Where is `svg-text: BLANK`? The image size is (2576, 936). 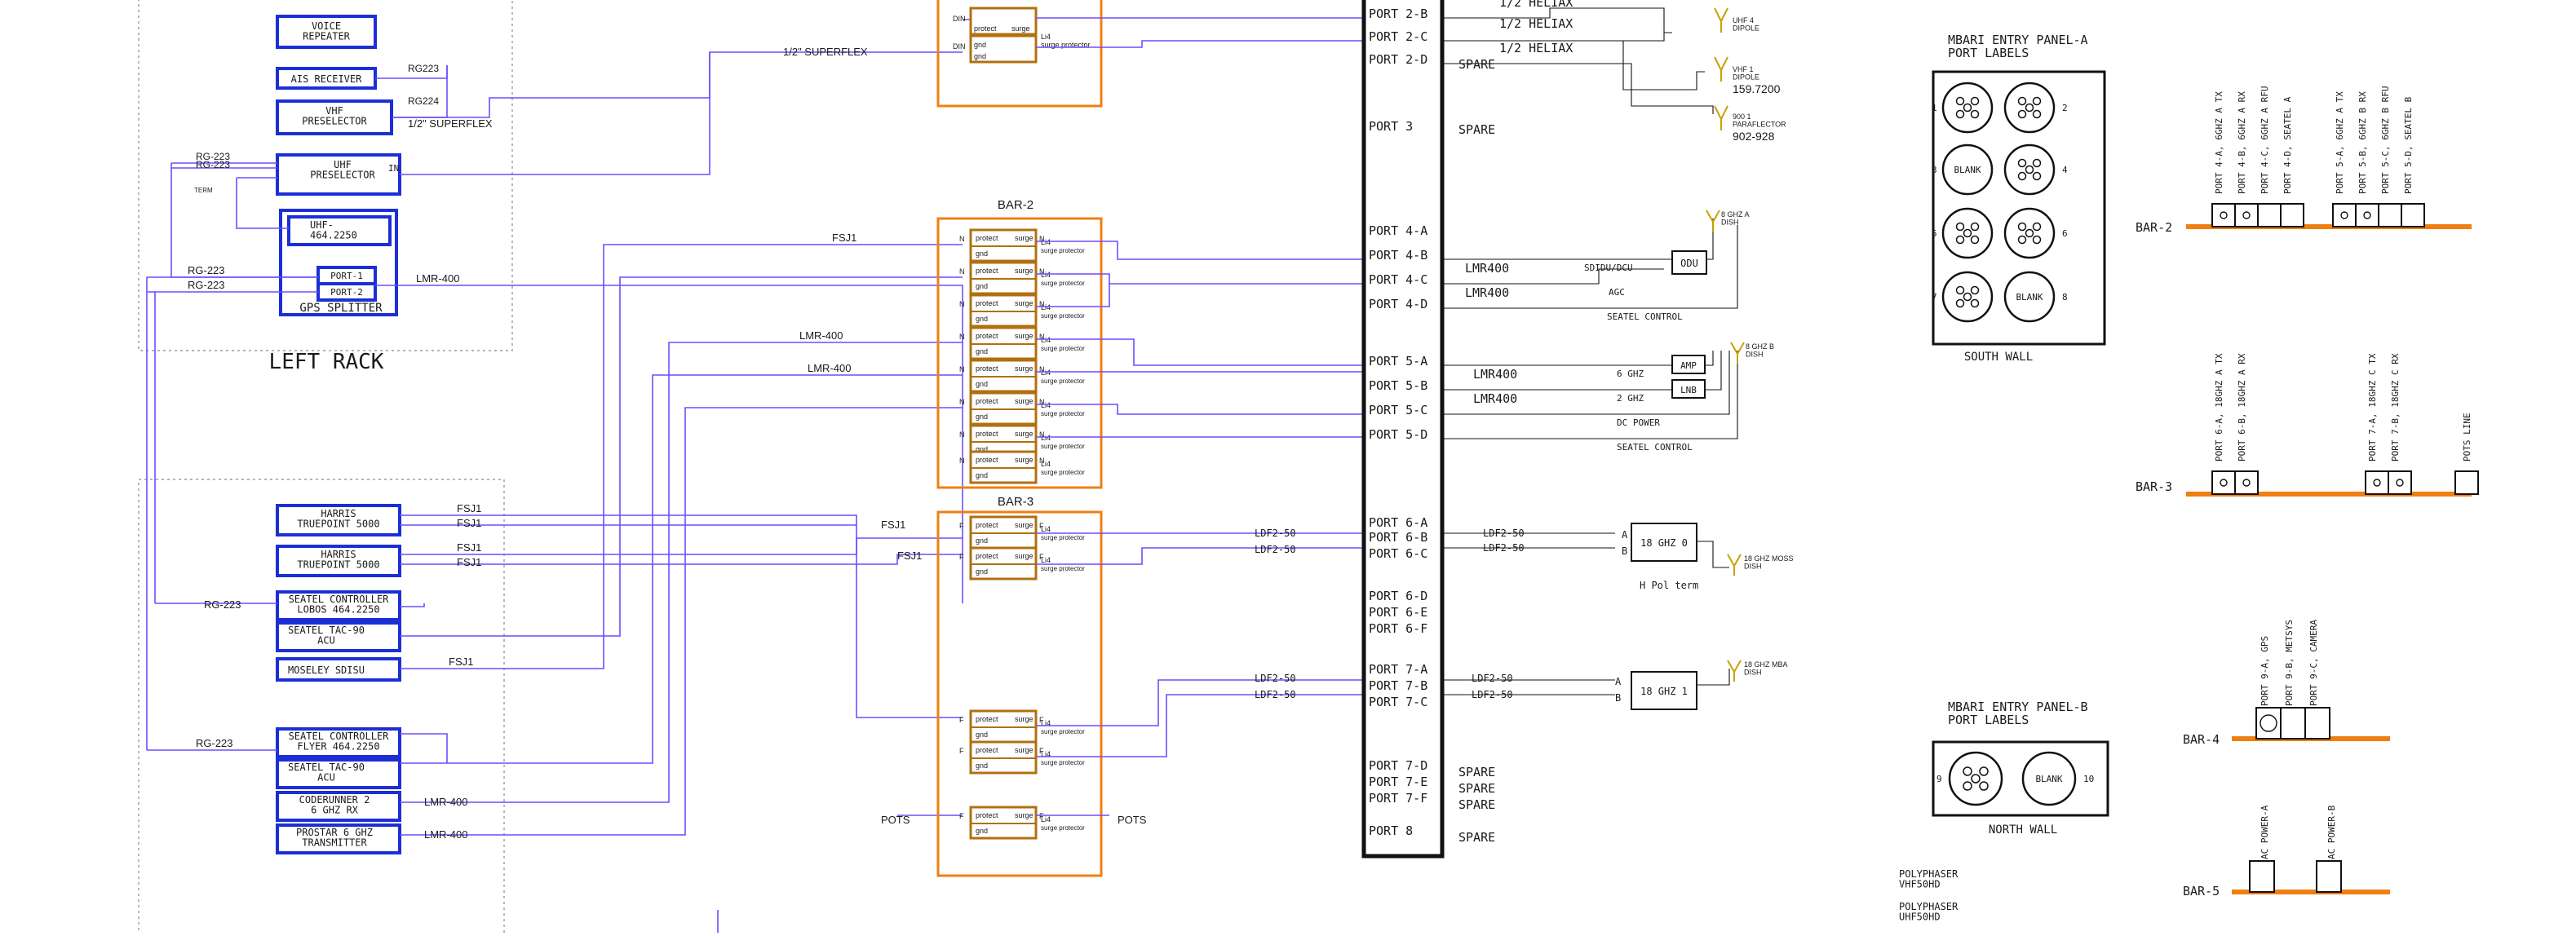
svg-text: BLANK is located at coordinates (2029, 297).